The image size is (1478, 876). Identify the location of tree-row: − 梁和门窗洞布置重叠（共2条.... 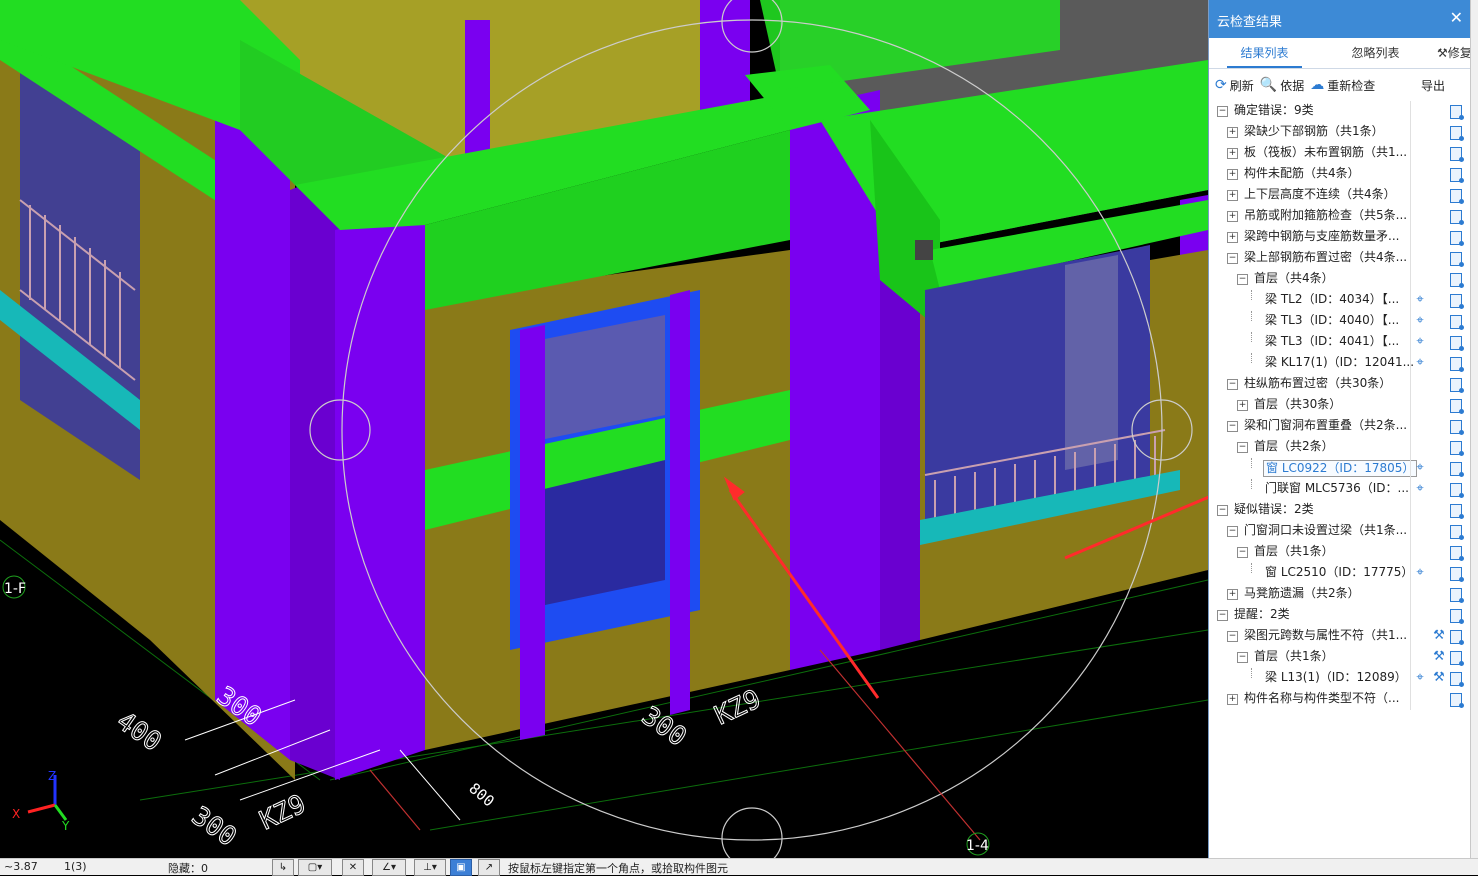
(1340, 426).